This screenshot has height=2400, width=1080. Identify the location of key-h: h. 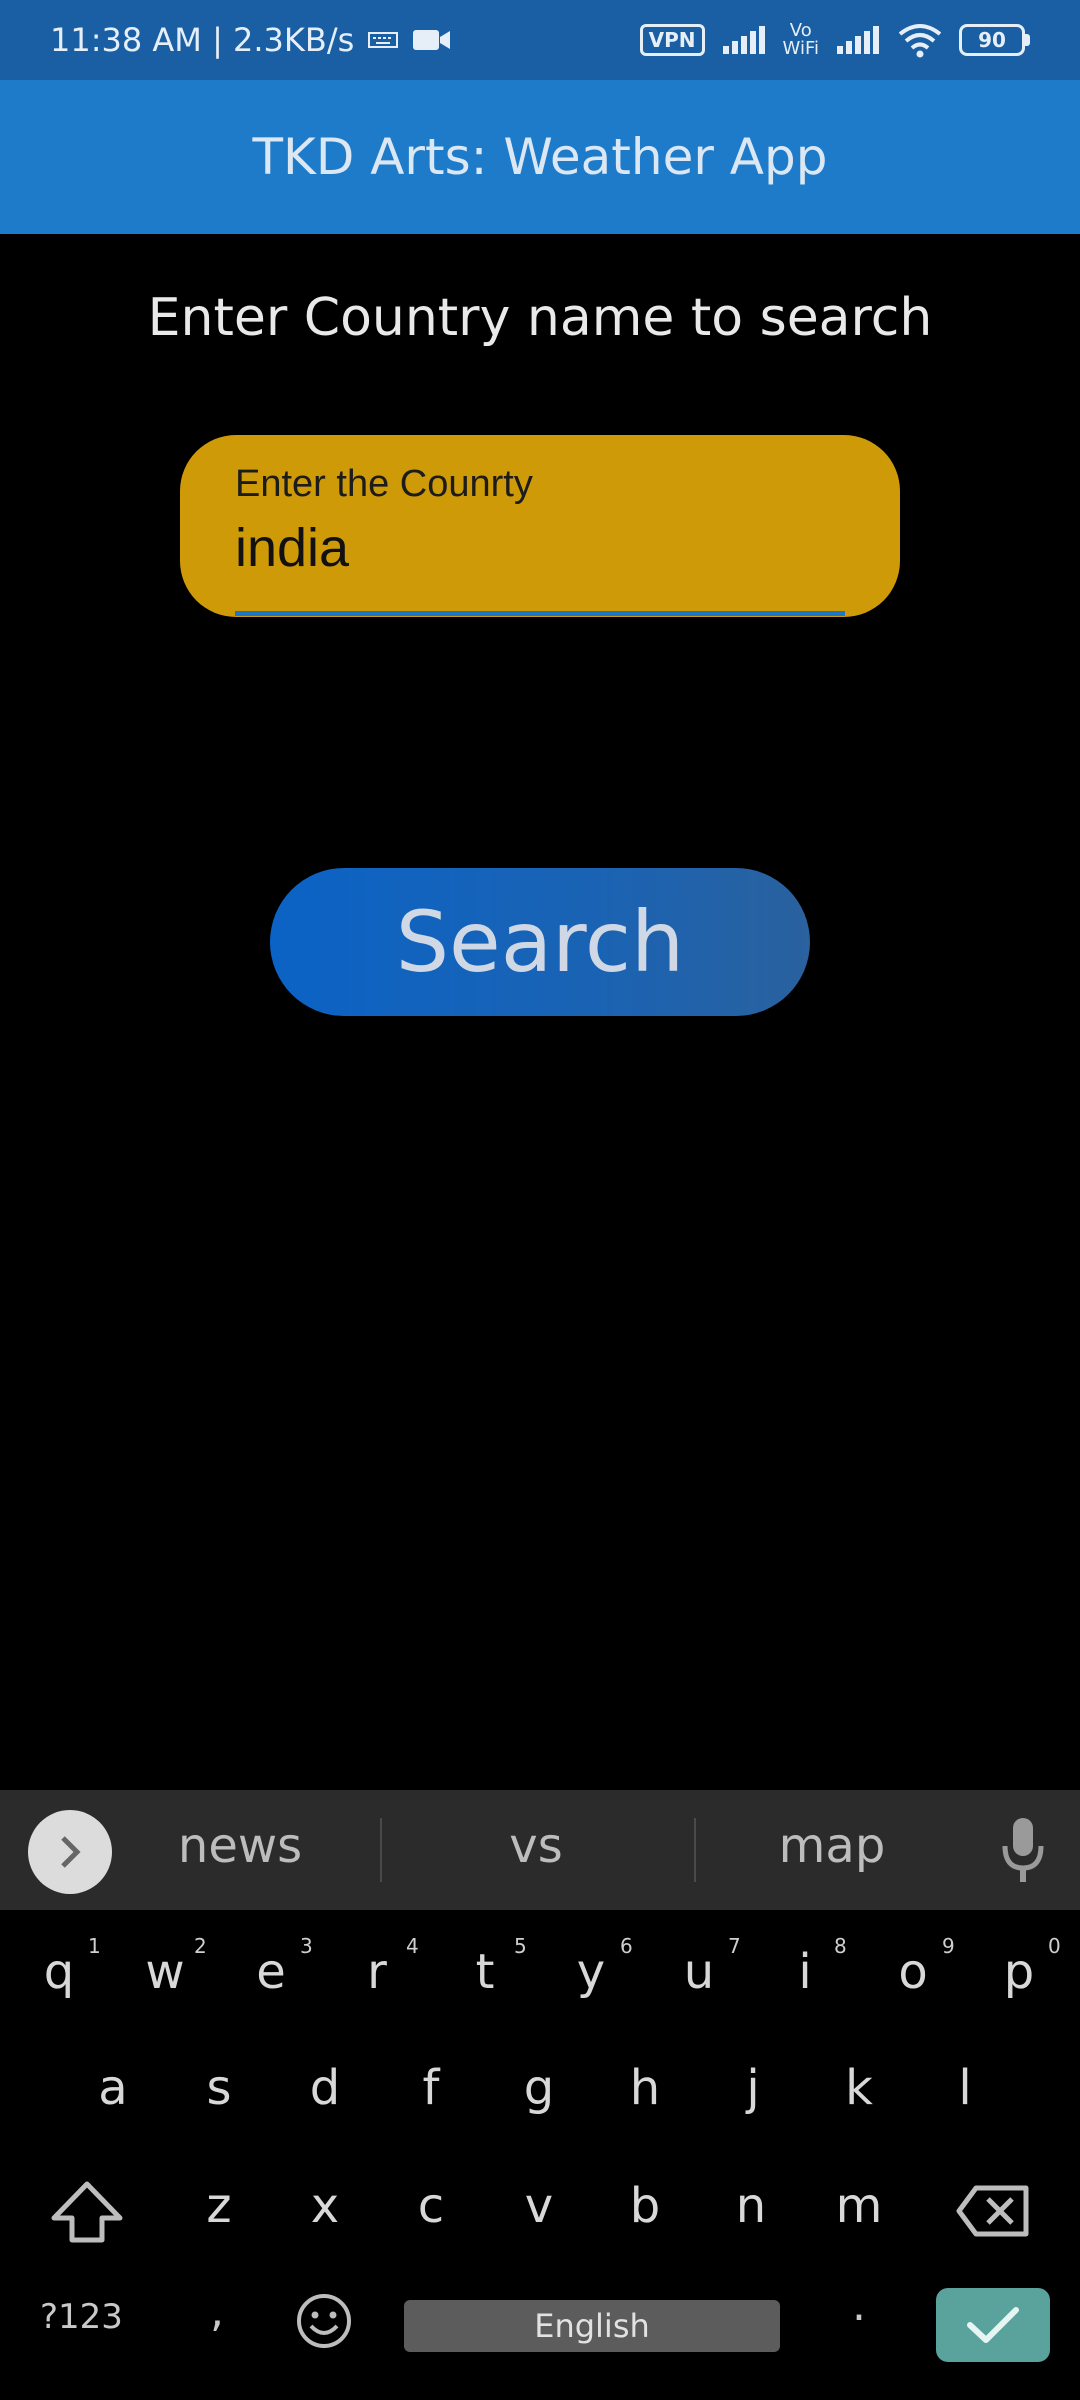
(645, 2088).